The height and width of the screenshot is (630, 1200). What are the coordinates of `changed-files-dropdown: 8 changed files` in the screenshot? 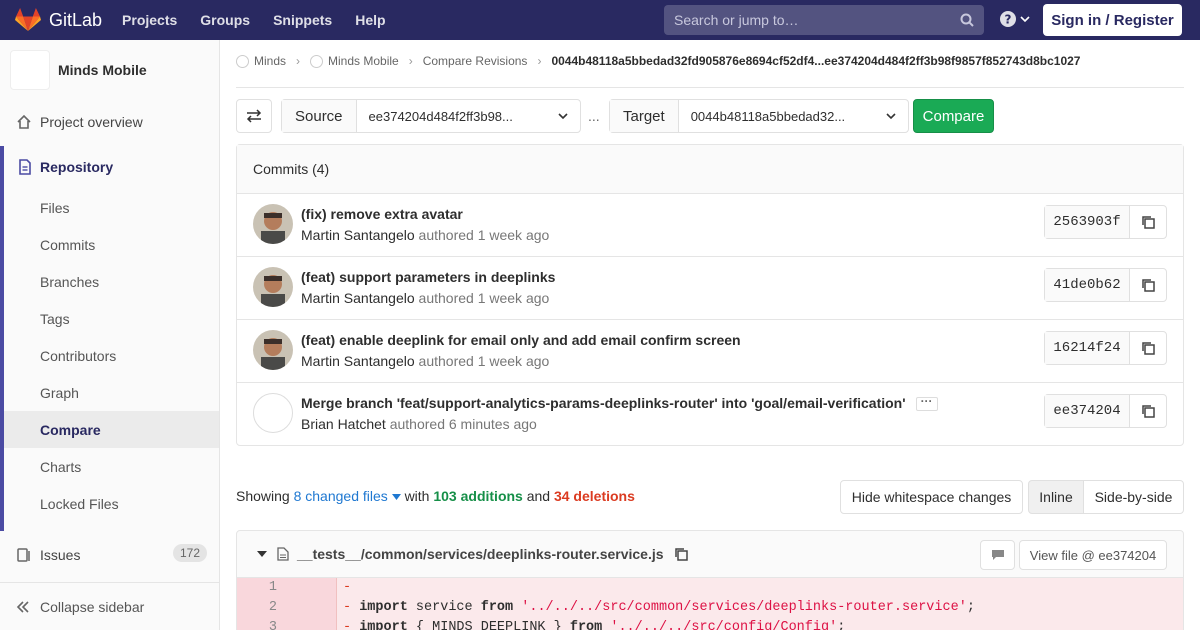 It's located at (347, 496).